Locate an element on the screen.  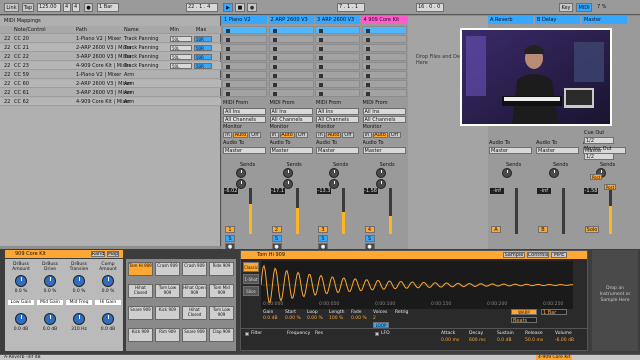
post-button-a: Post is located at coordinates (596, 177).